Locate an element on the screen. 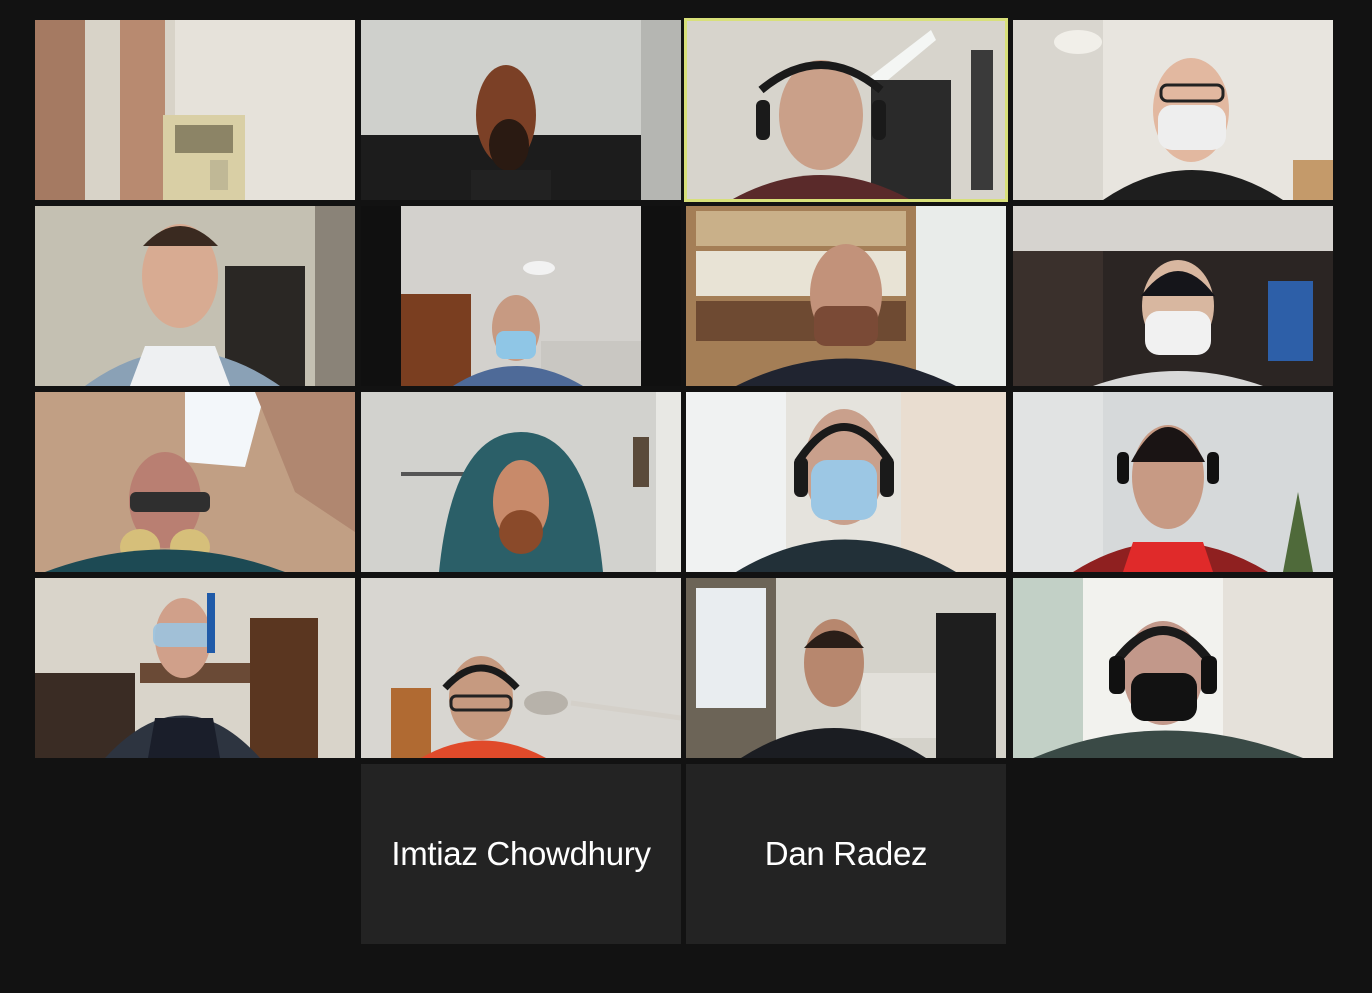  participant-name: Dan Radez is located at coordinates (846, 853).